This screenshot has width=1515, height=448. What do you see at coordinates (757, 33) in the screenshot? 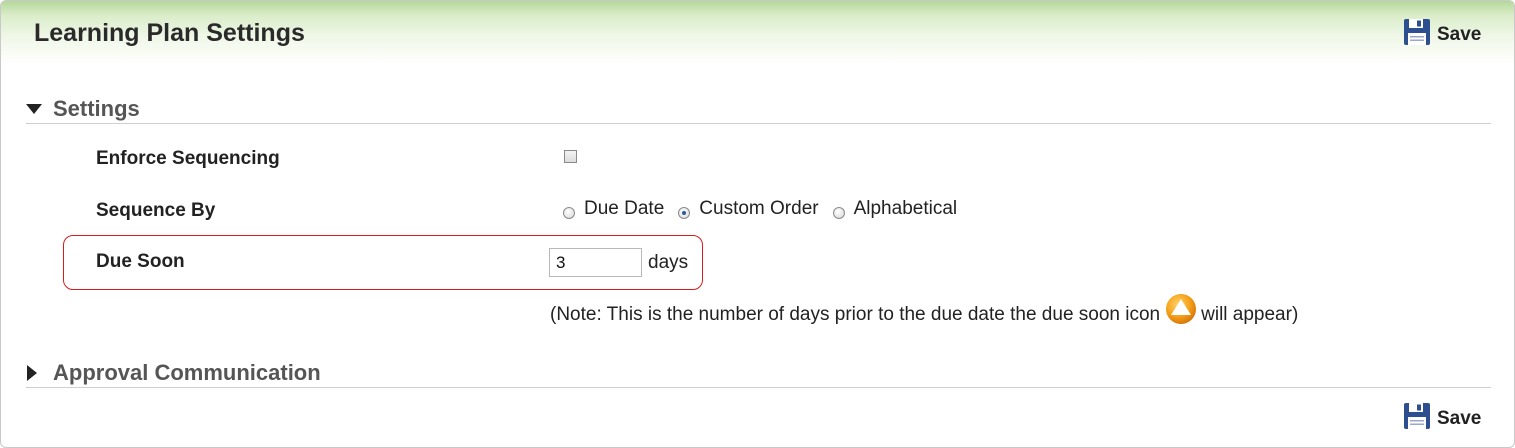
I see `panel-header: Learning Plan Settings Save` at bounding box center [757, 33].